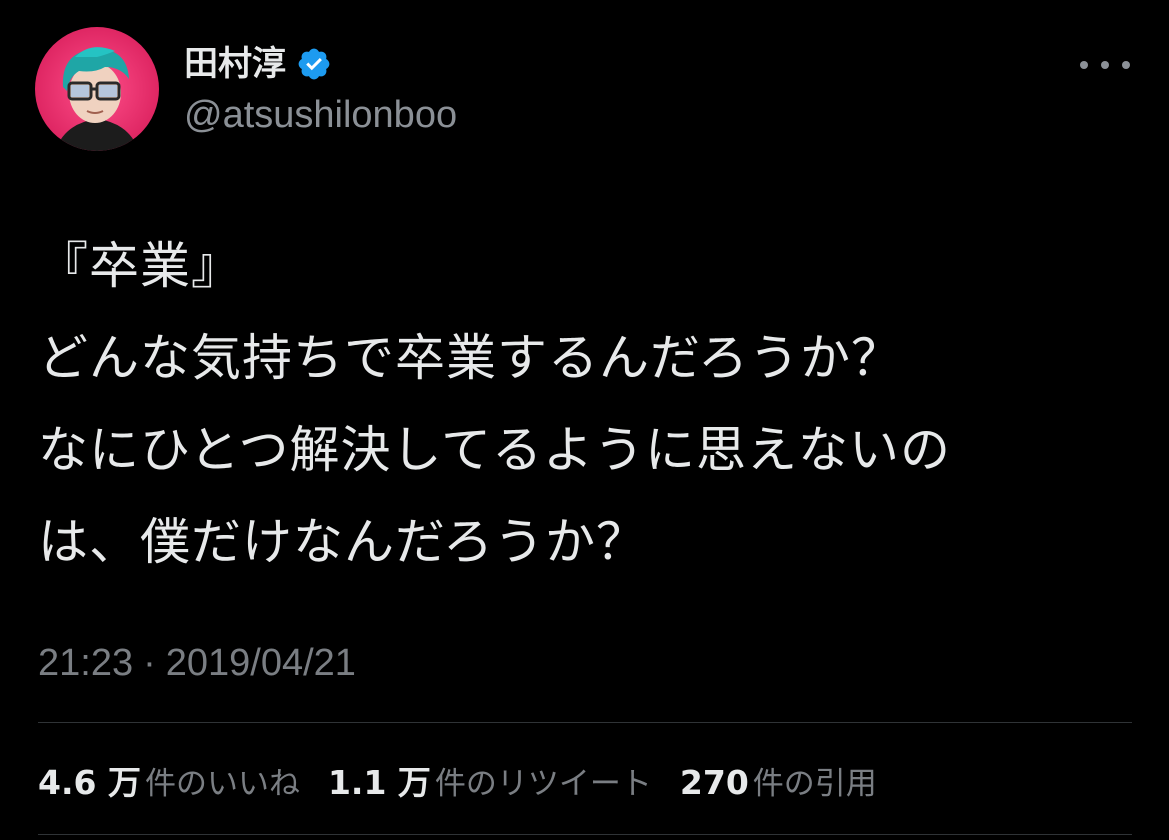 This screenshot has width=1169, height=840. Describe the element at coordinates (222, 784) in the screenshot. I see `likes-label: 件のいいね` at that location.